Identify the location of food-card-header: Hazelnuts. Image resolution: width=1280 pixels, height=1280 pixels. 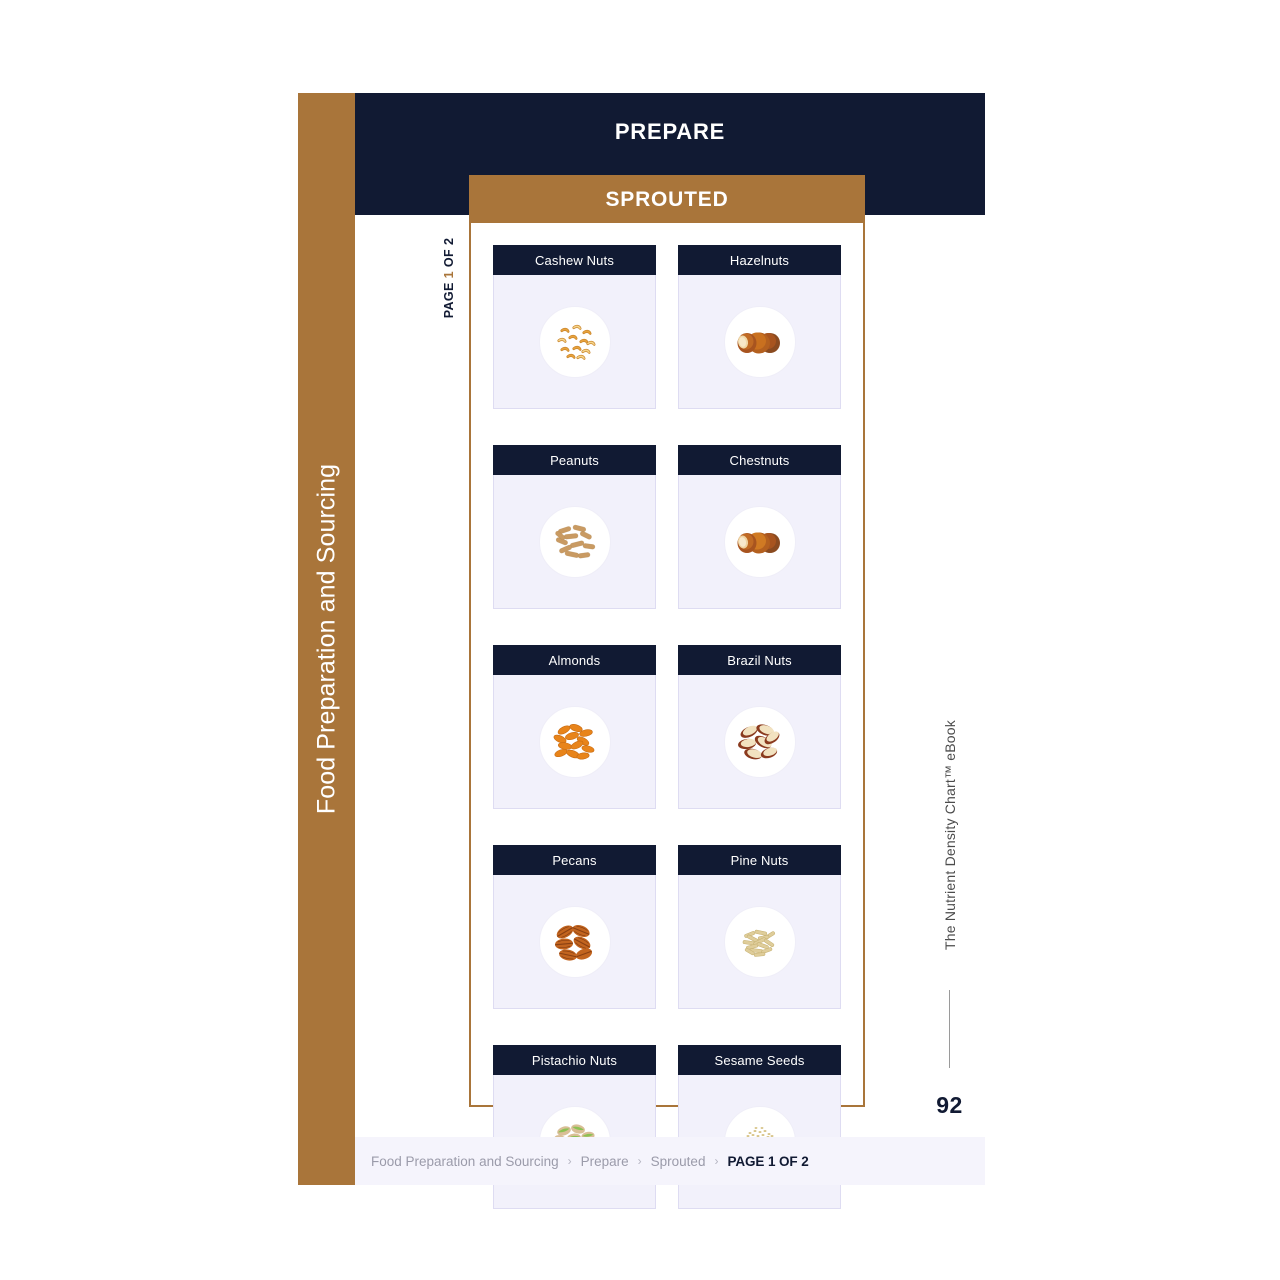
(759, 260).